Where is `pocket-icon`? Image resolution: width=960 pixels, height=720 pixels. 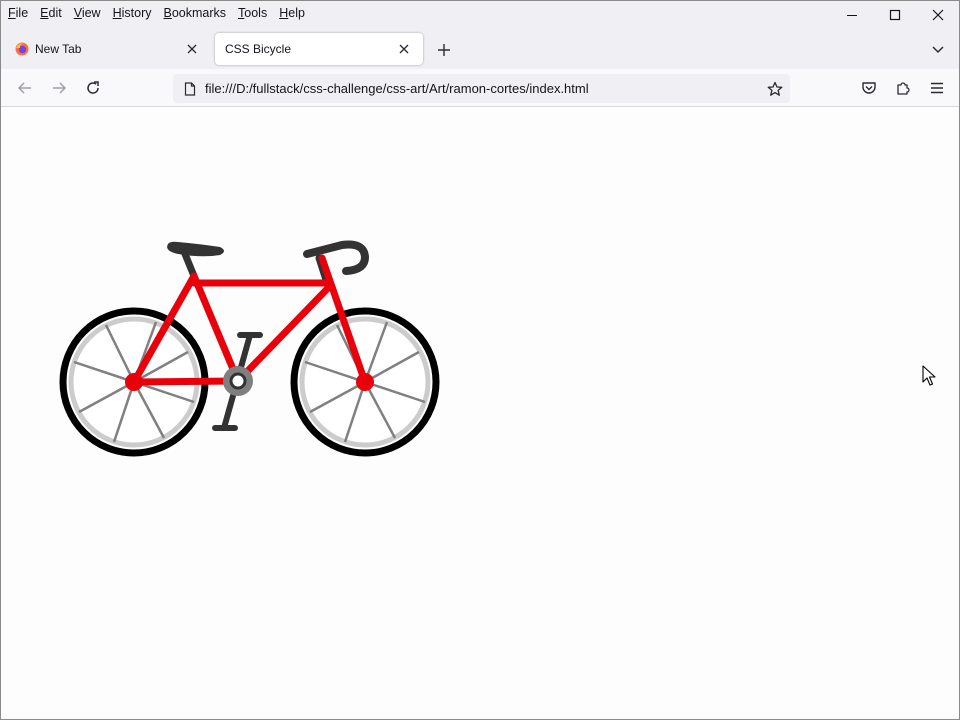 pocket-icon is located at coordinates (869, 88).